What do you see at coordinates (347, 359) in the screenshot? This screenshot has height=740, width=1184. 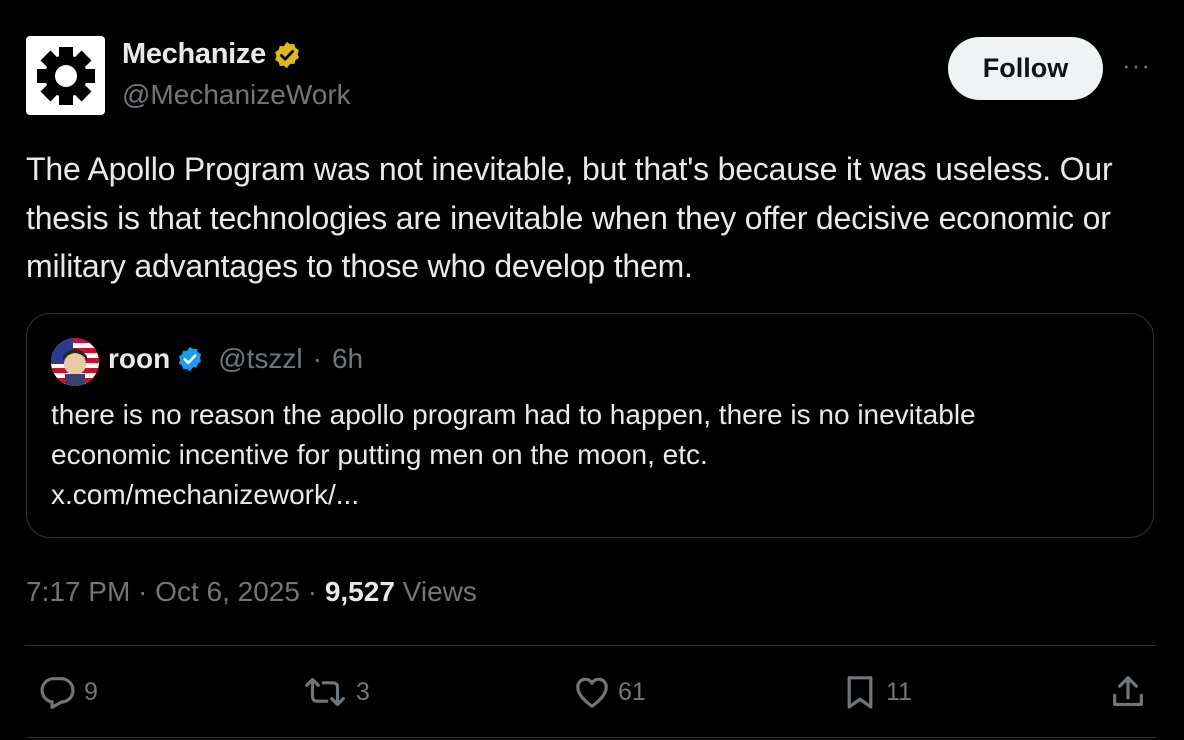 I see `quoted-age: 6h` at bounding box center [347, 359].